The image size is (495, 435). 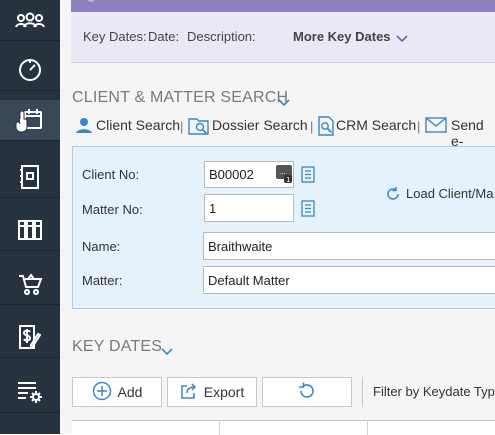 What do you see at coordinates (376, 125) in the screenshot?
I see `crm-search-link: CRM Search` at bounding box center [376, 125].